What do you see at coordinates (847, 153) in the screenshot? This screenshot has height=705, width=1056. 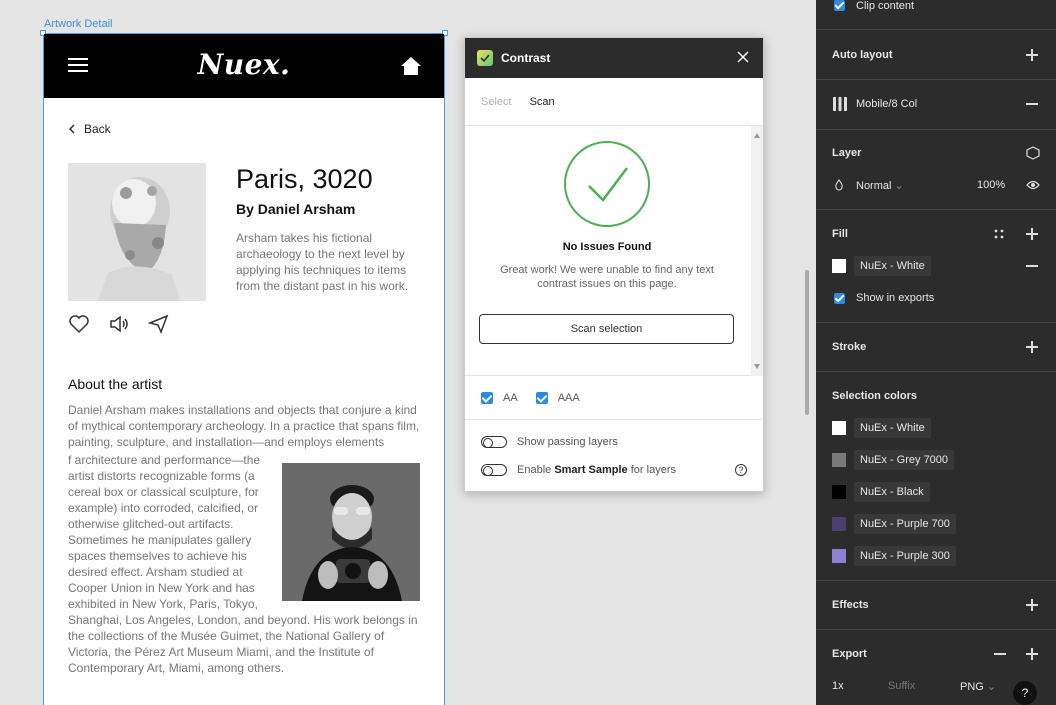 I see `layer-title: Layer` at bounding box center [847, 153].